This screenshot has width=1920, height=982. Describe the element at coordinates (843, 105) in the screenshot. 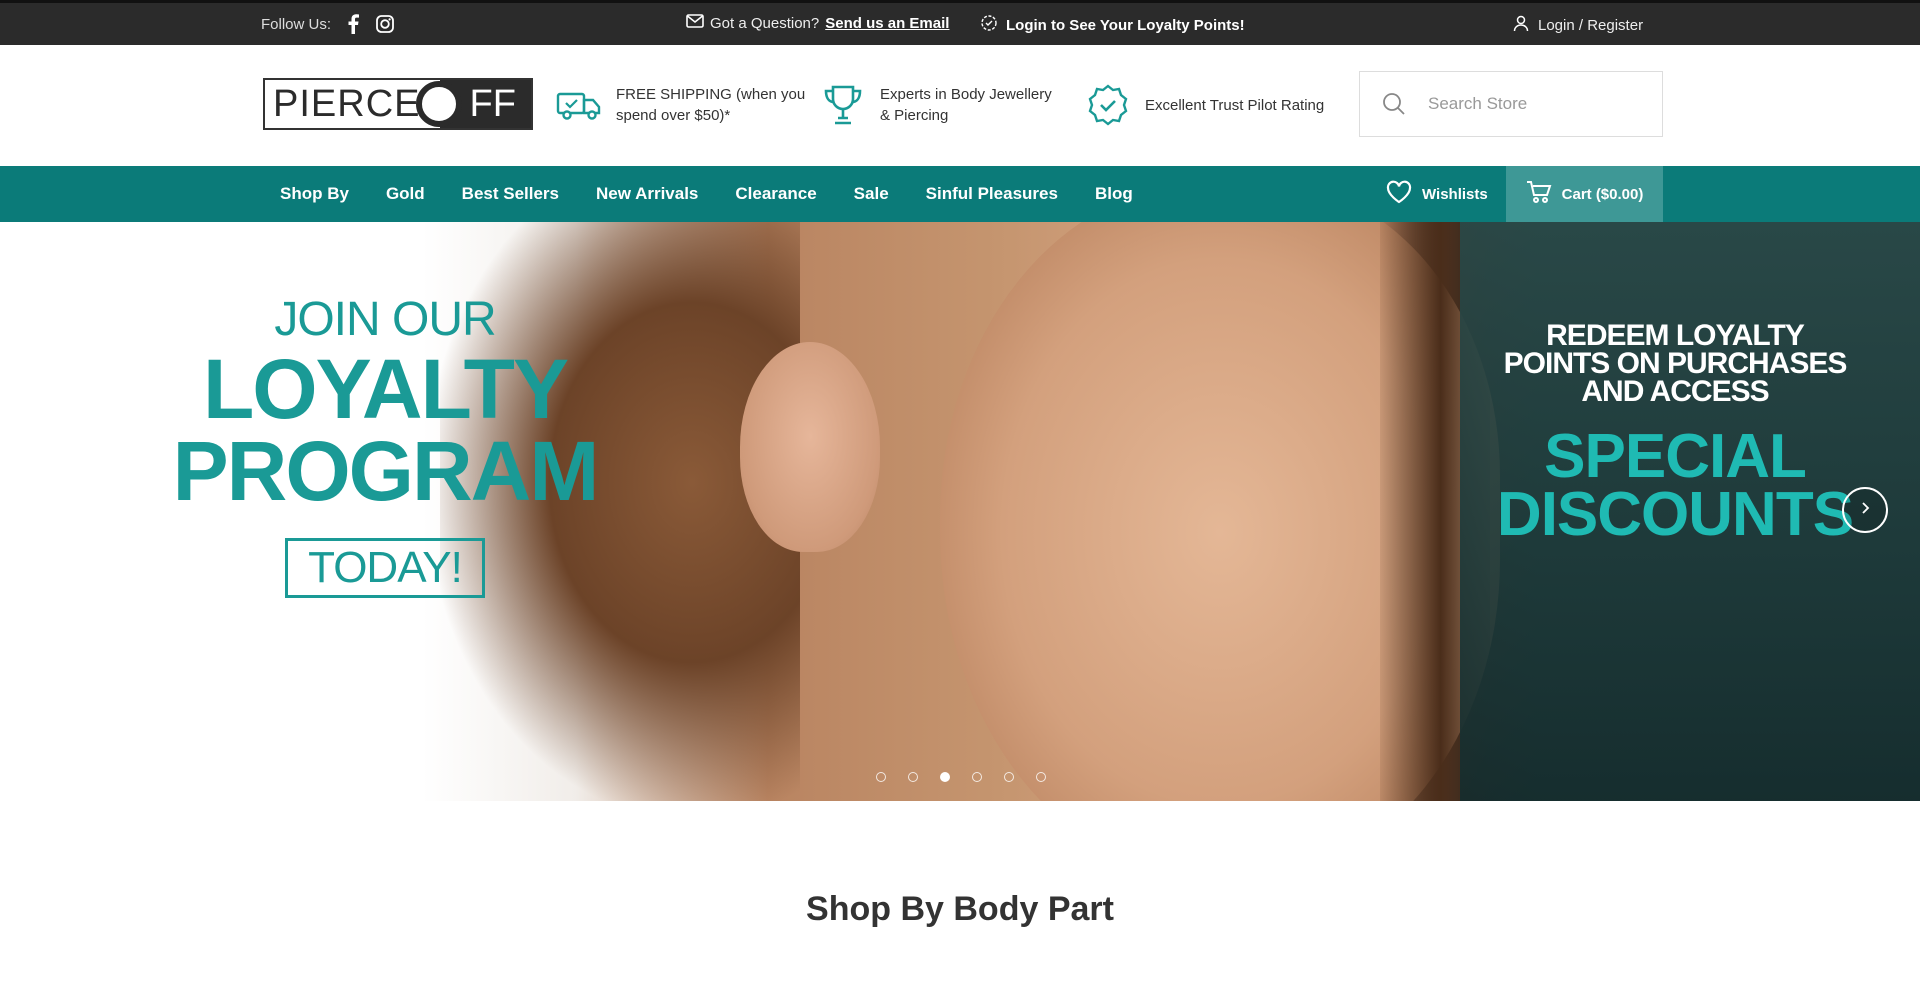

I see `trophy-icon` at that location.